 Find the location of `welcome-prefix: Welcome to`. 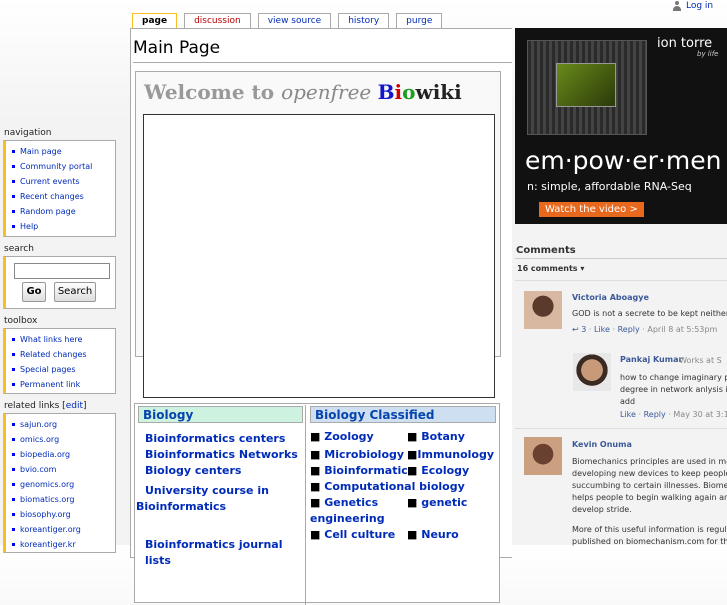

welcome-prefix: Welcome to is located at coordinates (213, 92).